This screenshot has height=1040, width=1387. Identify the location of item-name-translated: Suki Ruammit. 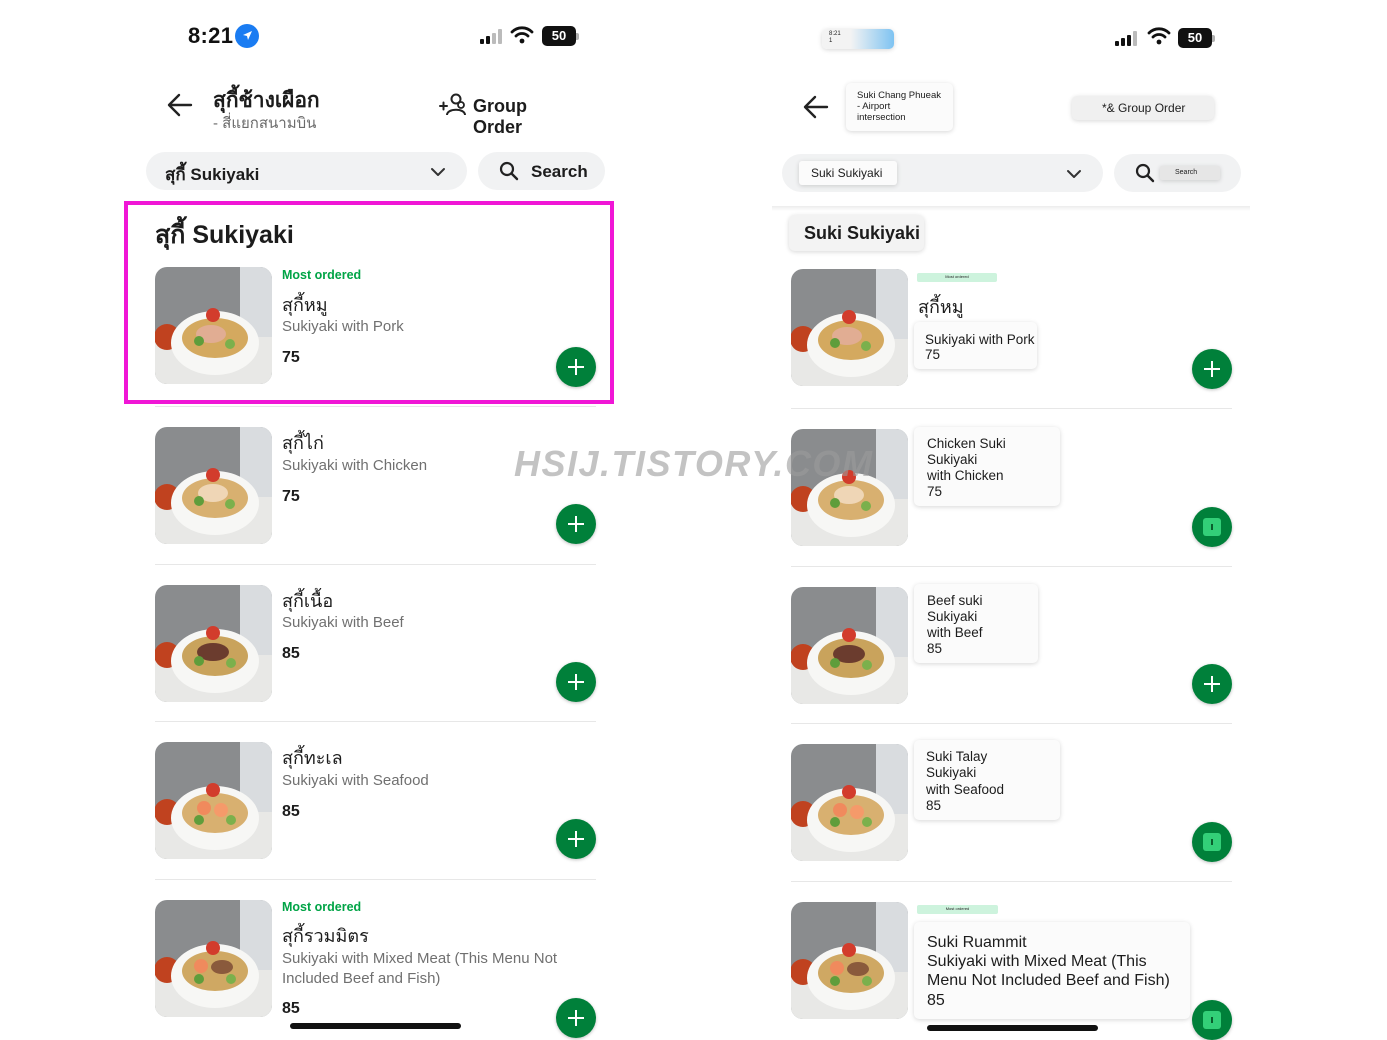
(977, 942).